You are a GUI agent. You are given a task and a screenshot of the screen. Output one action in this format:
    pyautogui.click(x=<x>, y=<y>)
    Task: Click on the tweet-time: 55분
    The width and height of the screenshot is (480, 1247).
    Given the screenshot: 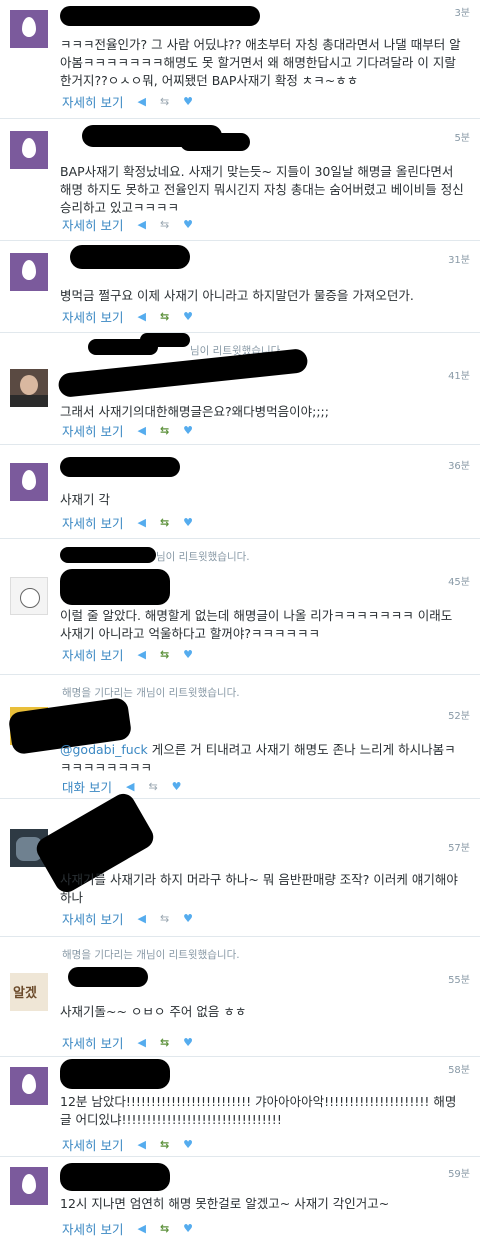 What is the action you would take?
    pyautogui.click(x=459, y=978)
    